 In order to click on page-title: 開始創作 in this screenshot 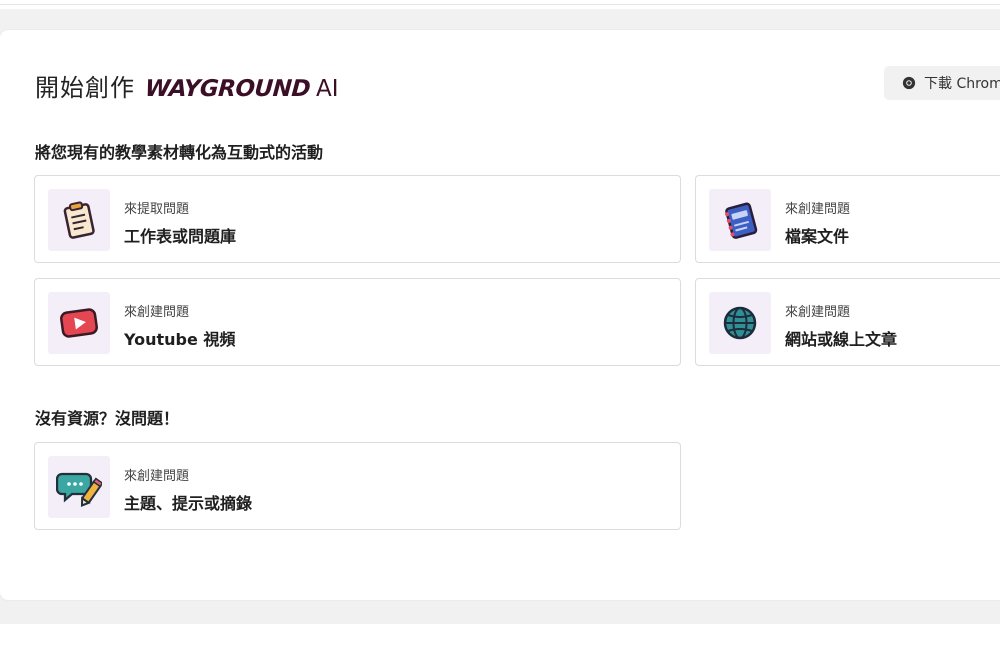, I will do `click(85, 88)`.